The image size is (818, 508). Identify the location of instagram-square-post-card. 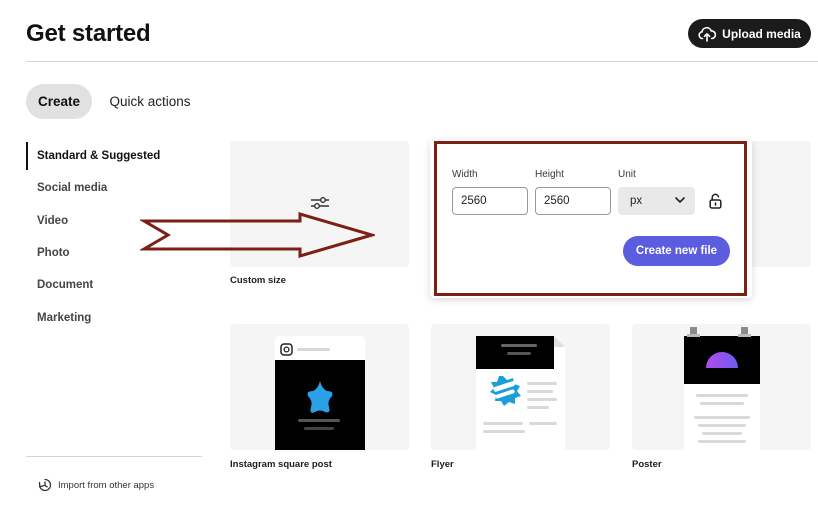
(319, 387).